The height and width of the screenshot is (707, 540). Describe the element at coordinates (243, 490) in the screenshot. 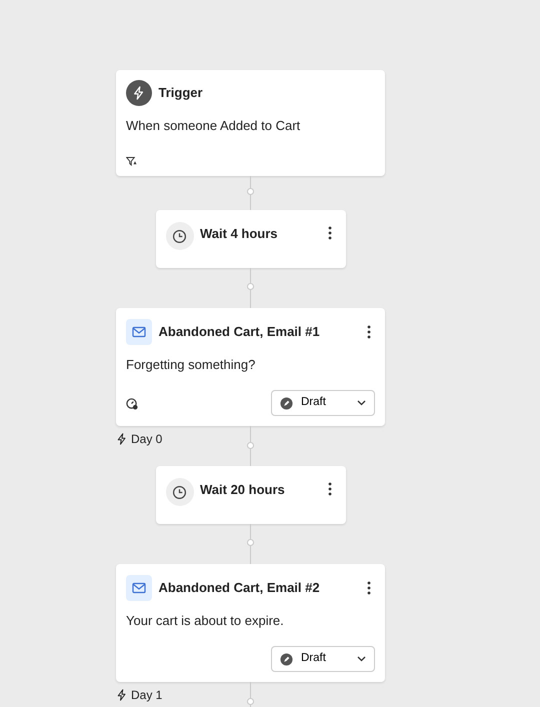

I see `wait-title: Wait 20 hours` at that location.